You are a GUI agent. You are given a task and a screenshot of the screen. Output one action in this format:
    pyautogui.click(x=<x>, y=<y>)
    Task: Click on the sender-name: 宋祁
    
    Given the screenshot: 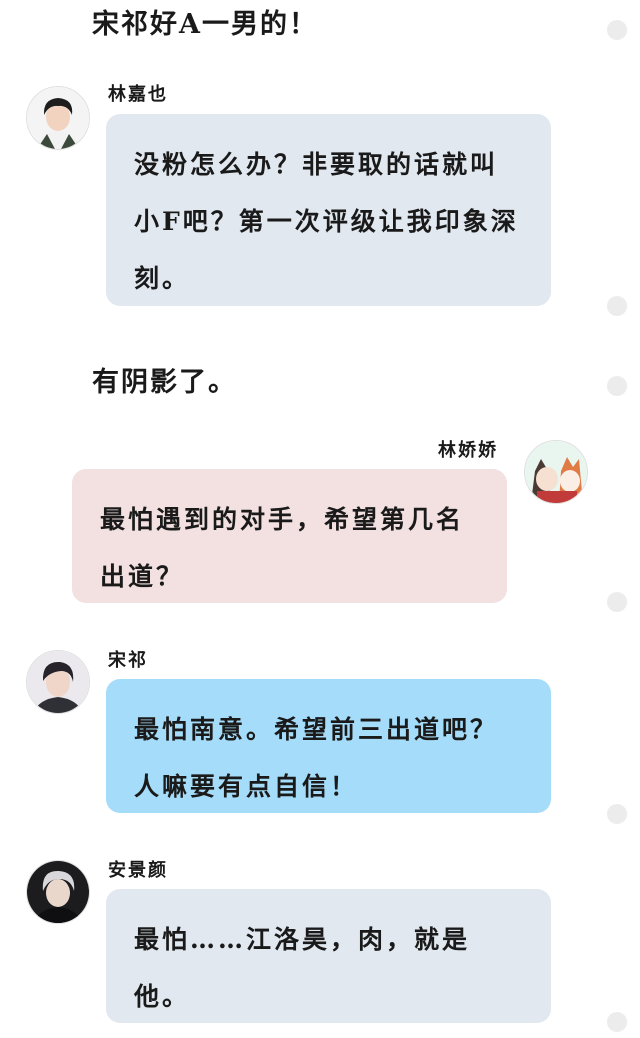 What is the action you would take?
    pyautogui.click(x=128, y=660)
    